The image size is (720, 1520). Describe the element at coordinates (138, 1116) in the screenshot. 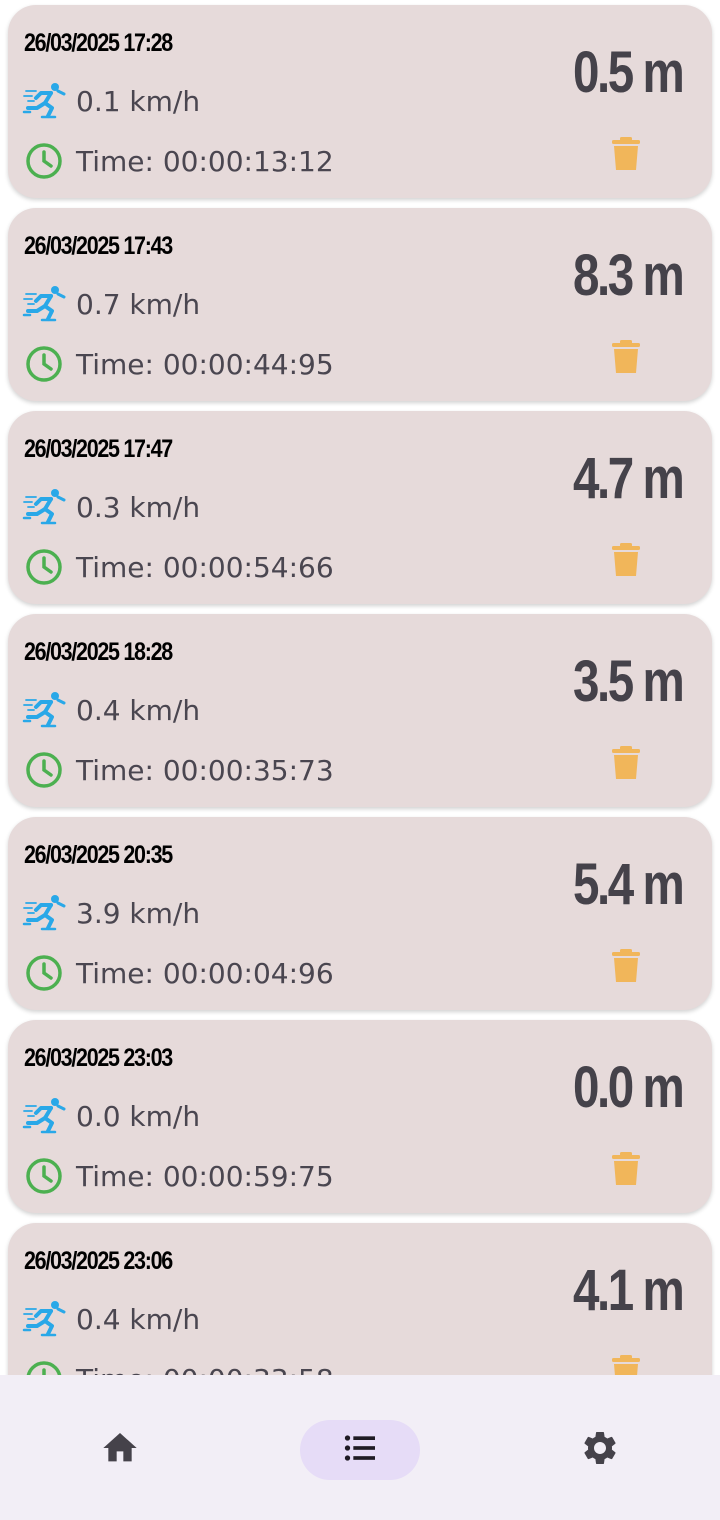

I see `speed-value: 0.0 km/h` at that location.